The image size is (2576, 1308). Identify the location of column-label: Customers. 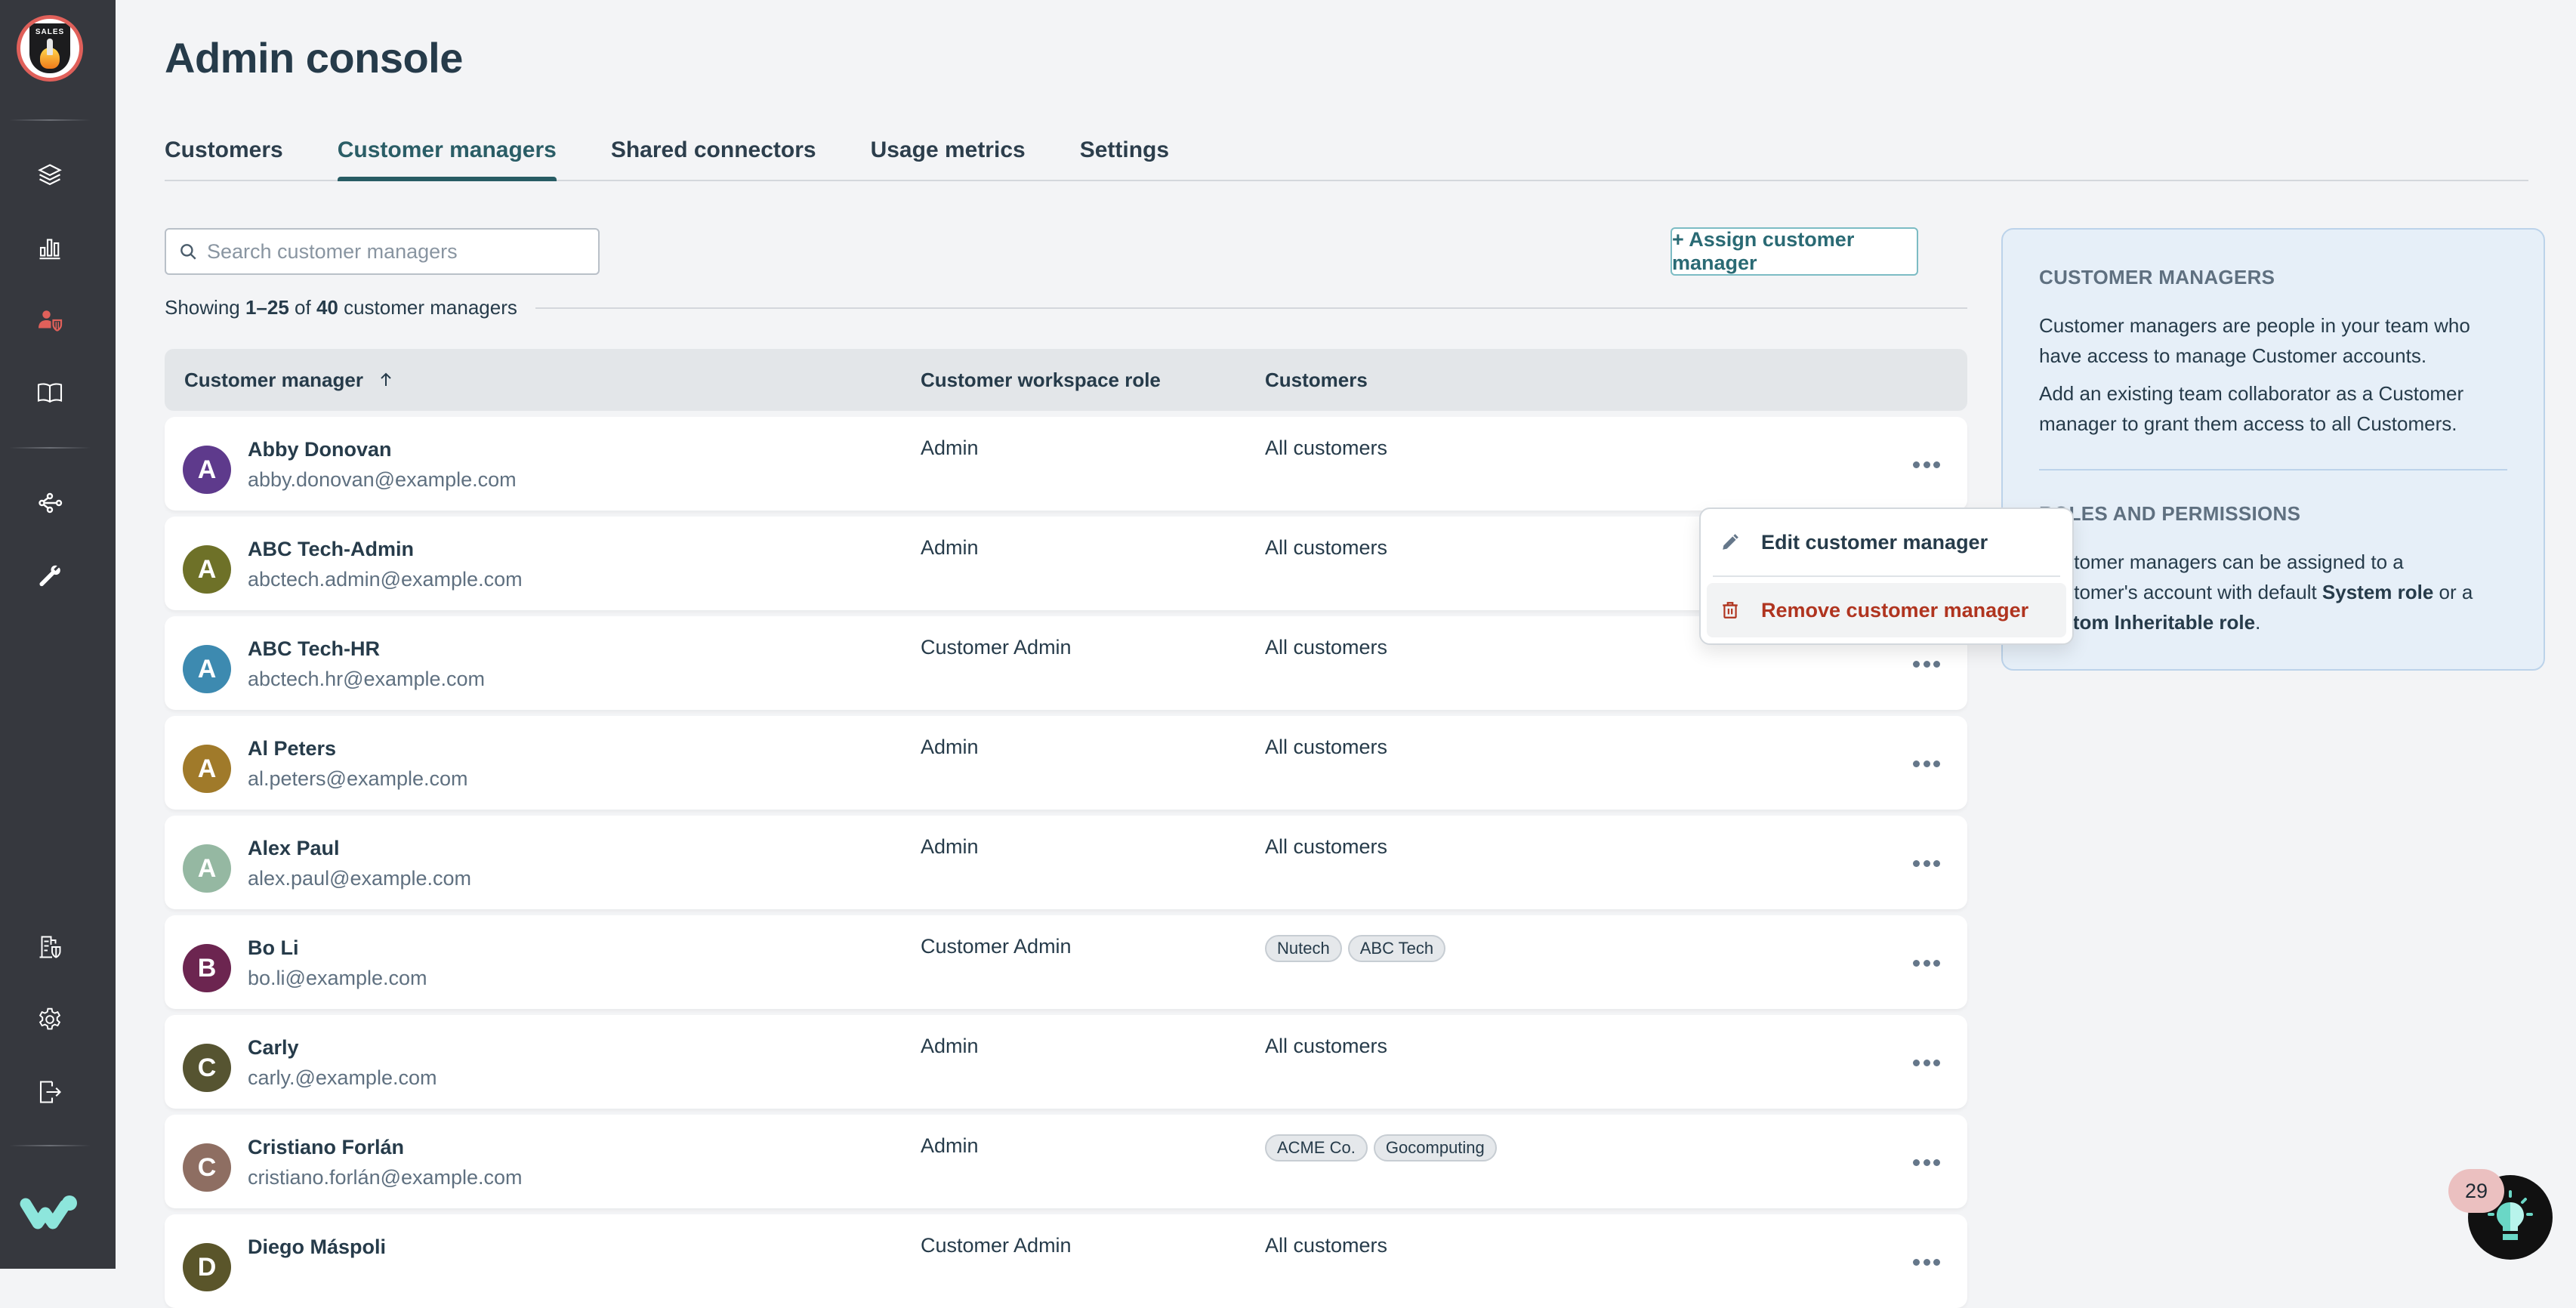
(1316, 379).